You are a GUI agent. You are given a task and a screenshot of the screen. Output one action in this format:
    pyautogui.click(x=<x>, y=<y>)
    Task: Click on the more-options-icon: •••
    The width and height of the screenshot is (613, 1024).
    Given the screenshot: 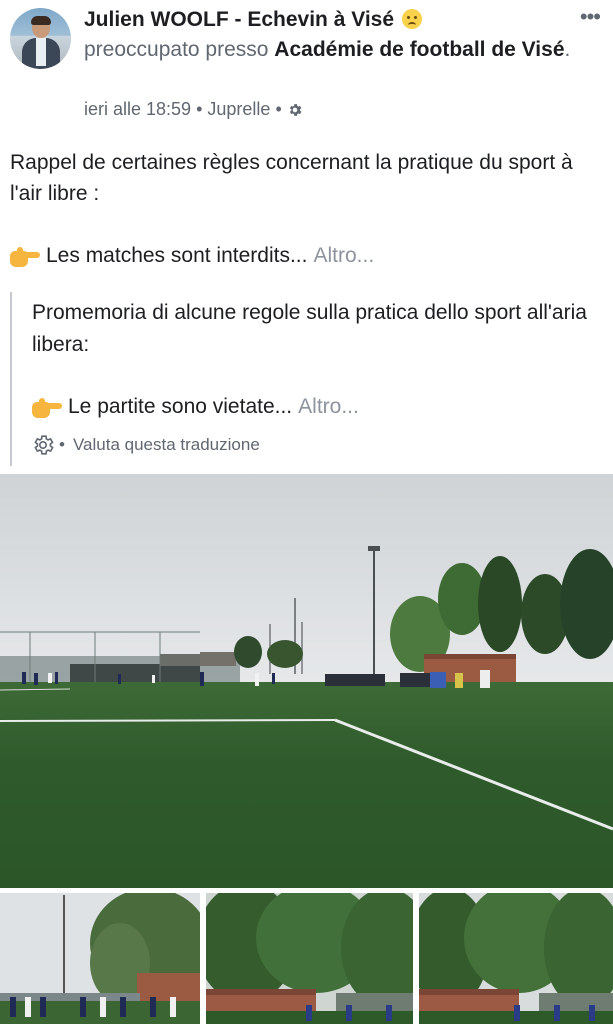 What is the action you would take?
    pyautogui.click(x=590, y=17)
    